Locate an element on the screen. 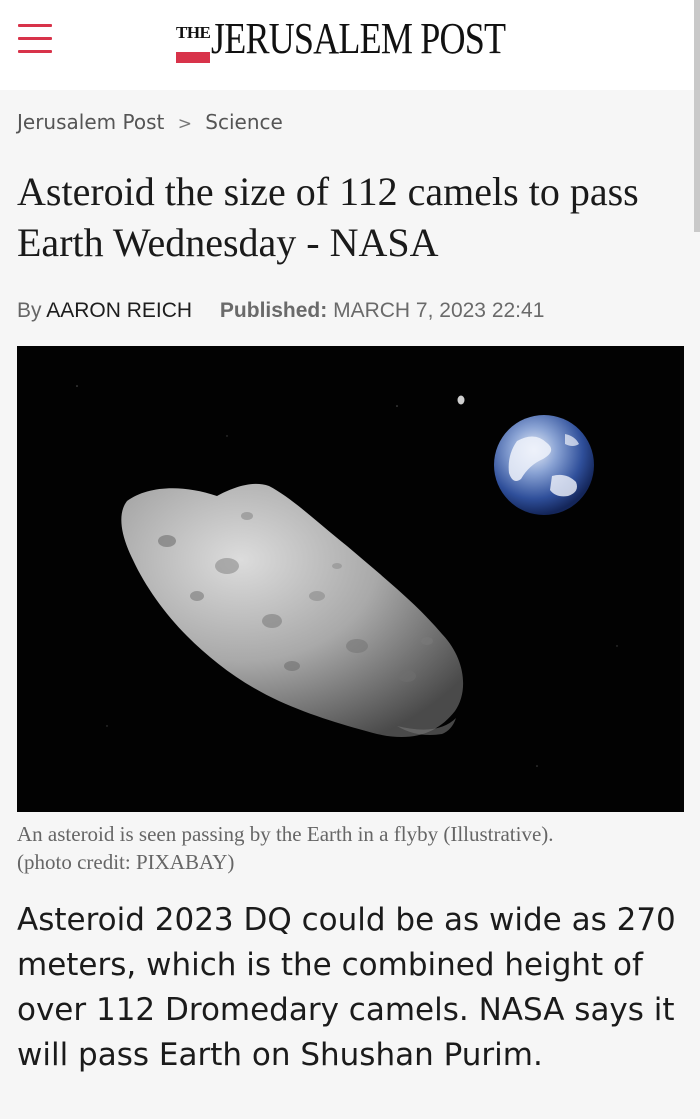 The width and height of the screenshot is (700, 1119). site-header: THE JERUSALEM POST is located at coordinates (350, 45).